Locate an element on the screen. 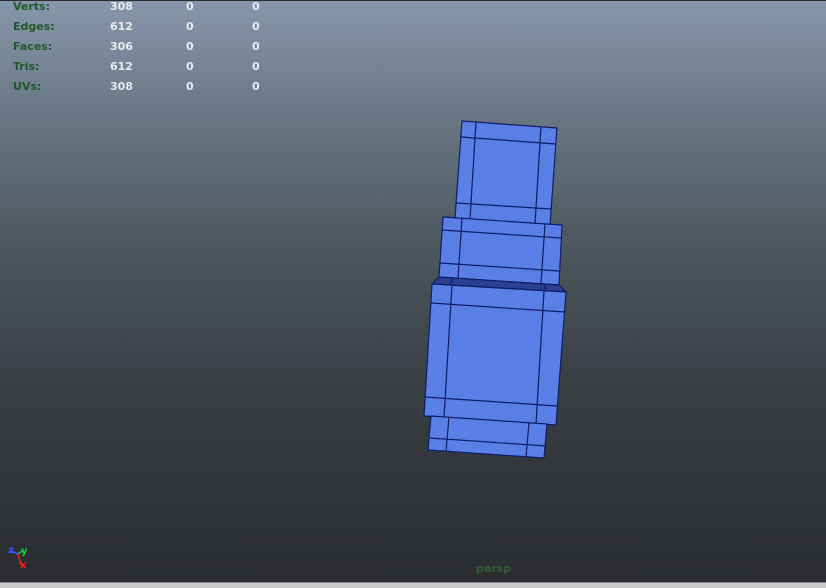 The image size is (826, 588). mesh-top-section is located at coordinates (506, 173).